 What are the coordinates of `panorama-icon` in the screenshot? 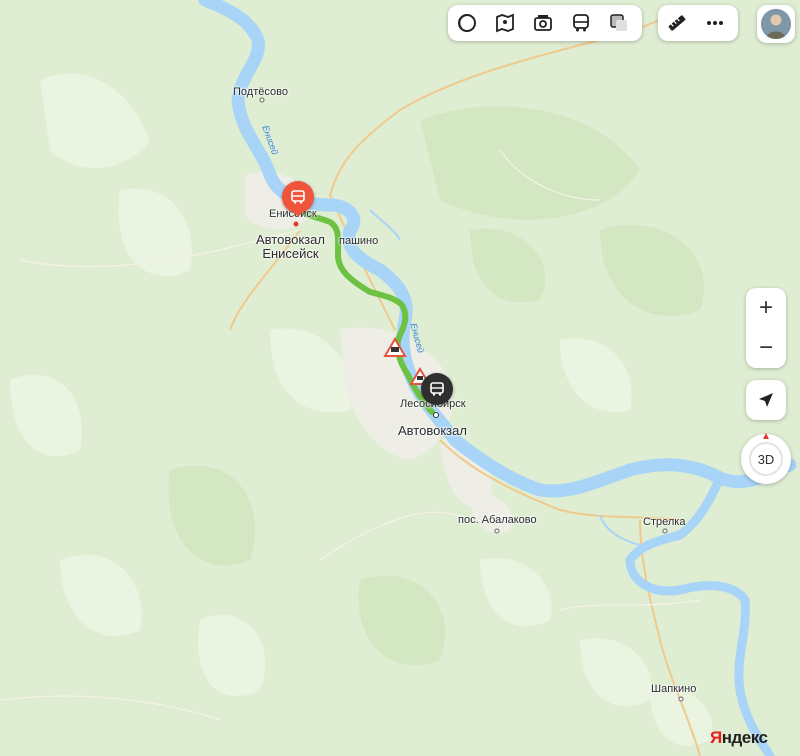 It's located at (505, 23).